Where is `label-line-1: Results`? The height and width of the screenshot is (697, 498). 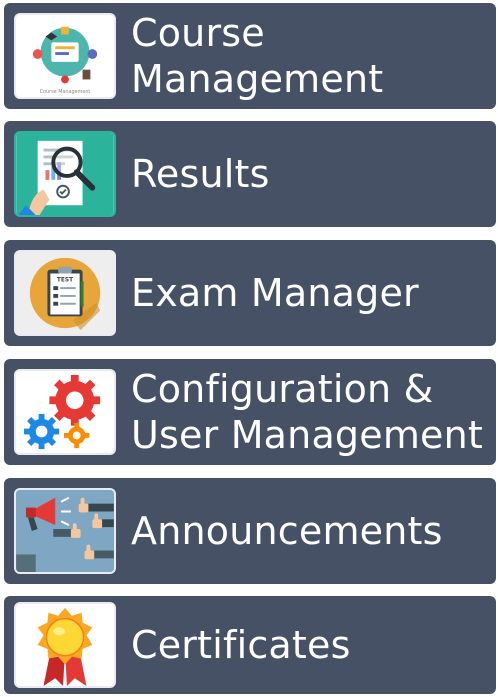
label-line-1: Results is located at coordinates (200, 174).